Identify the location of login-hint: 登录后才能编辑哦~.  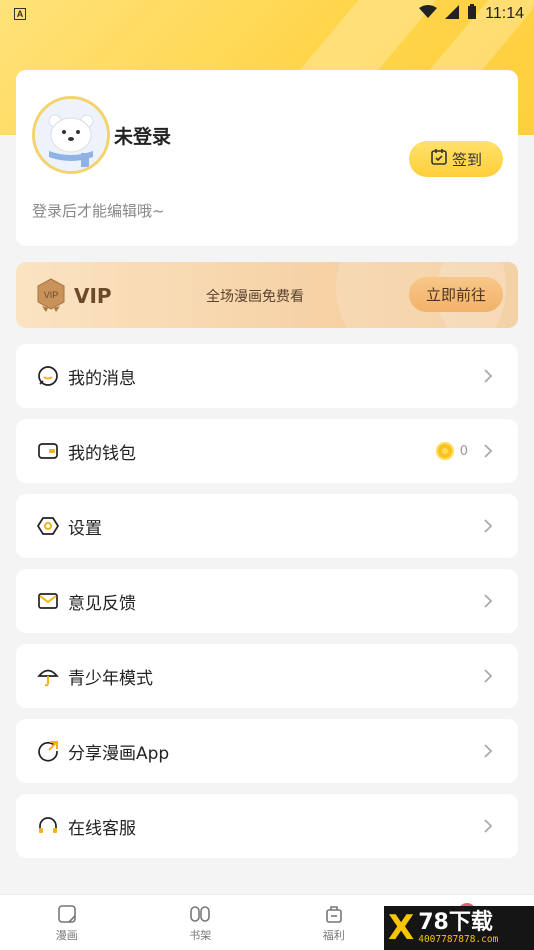
(98, 211).